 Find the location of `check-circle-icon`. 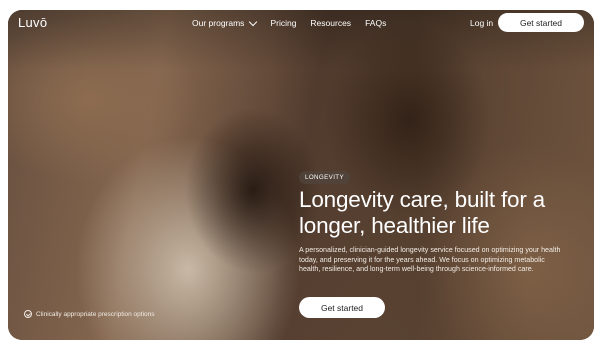

check-circle-icon is located at coordinates (28, 314).